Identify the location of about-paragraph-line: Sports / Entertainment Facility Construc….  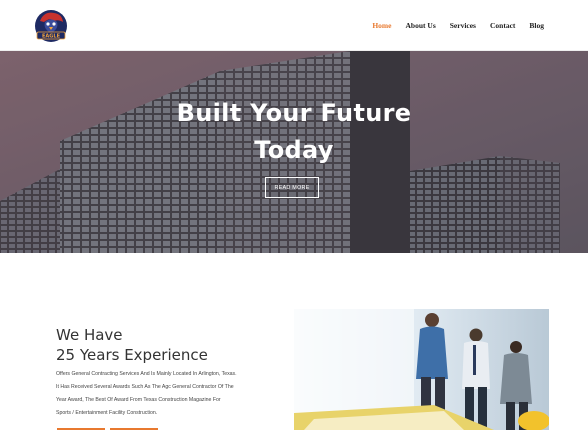
(107, 413).